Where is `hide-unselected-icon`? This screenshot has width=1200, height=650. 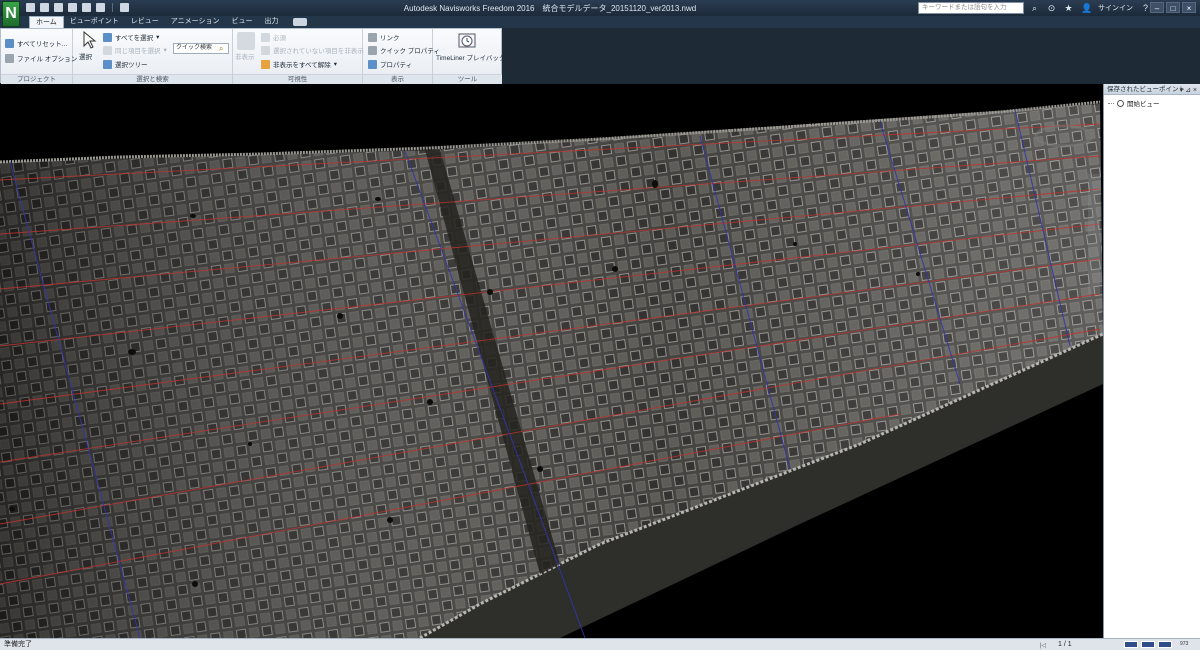
hide-unselected-icon is located at coordinates (265, 50).